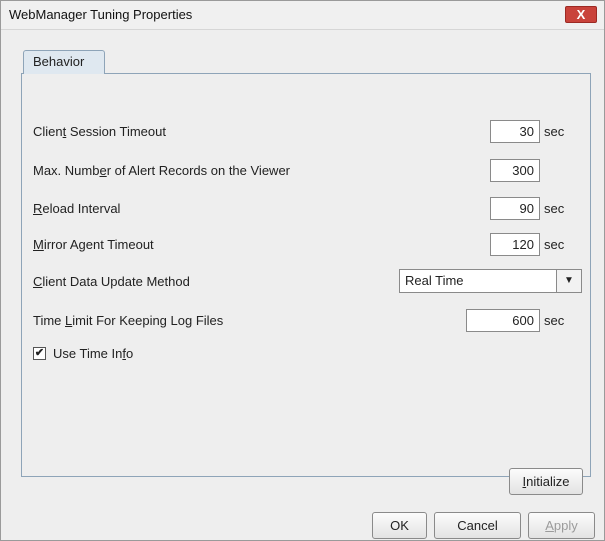 The image size is (605, 541). Describe the element at coordinates (554, 244) in the screenshot. I see `mirror-agent-timeout-unit: sec` at that location.